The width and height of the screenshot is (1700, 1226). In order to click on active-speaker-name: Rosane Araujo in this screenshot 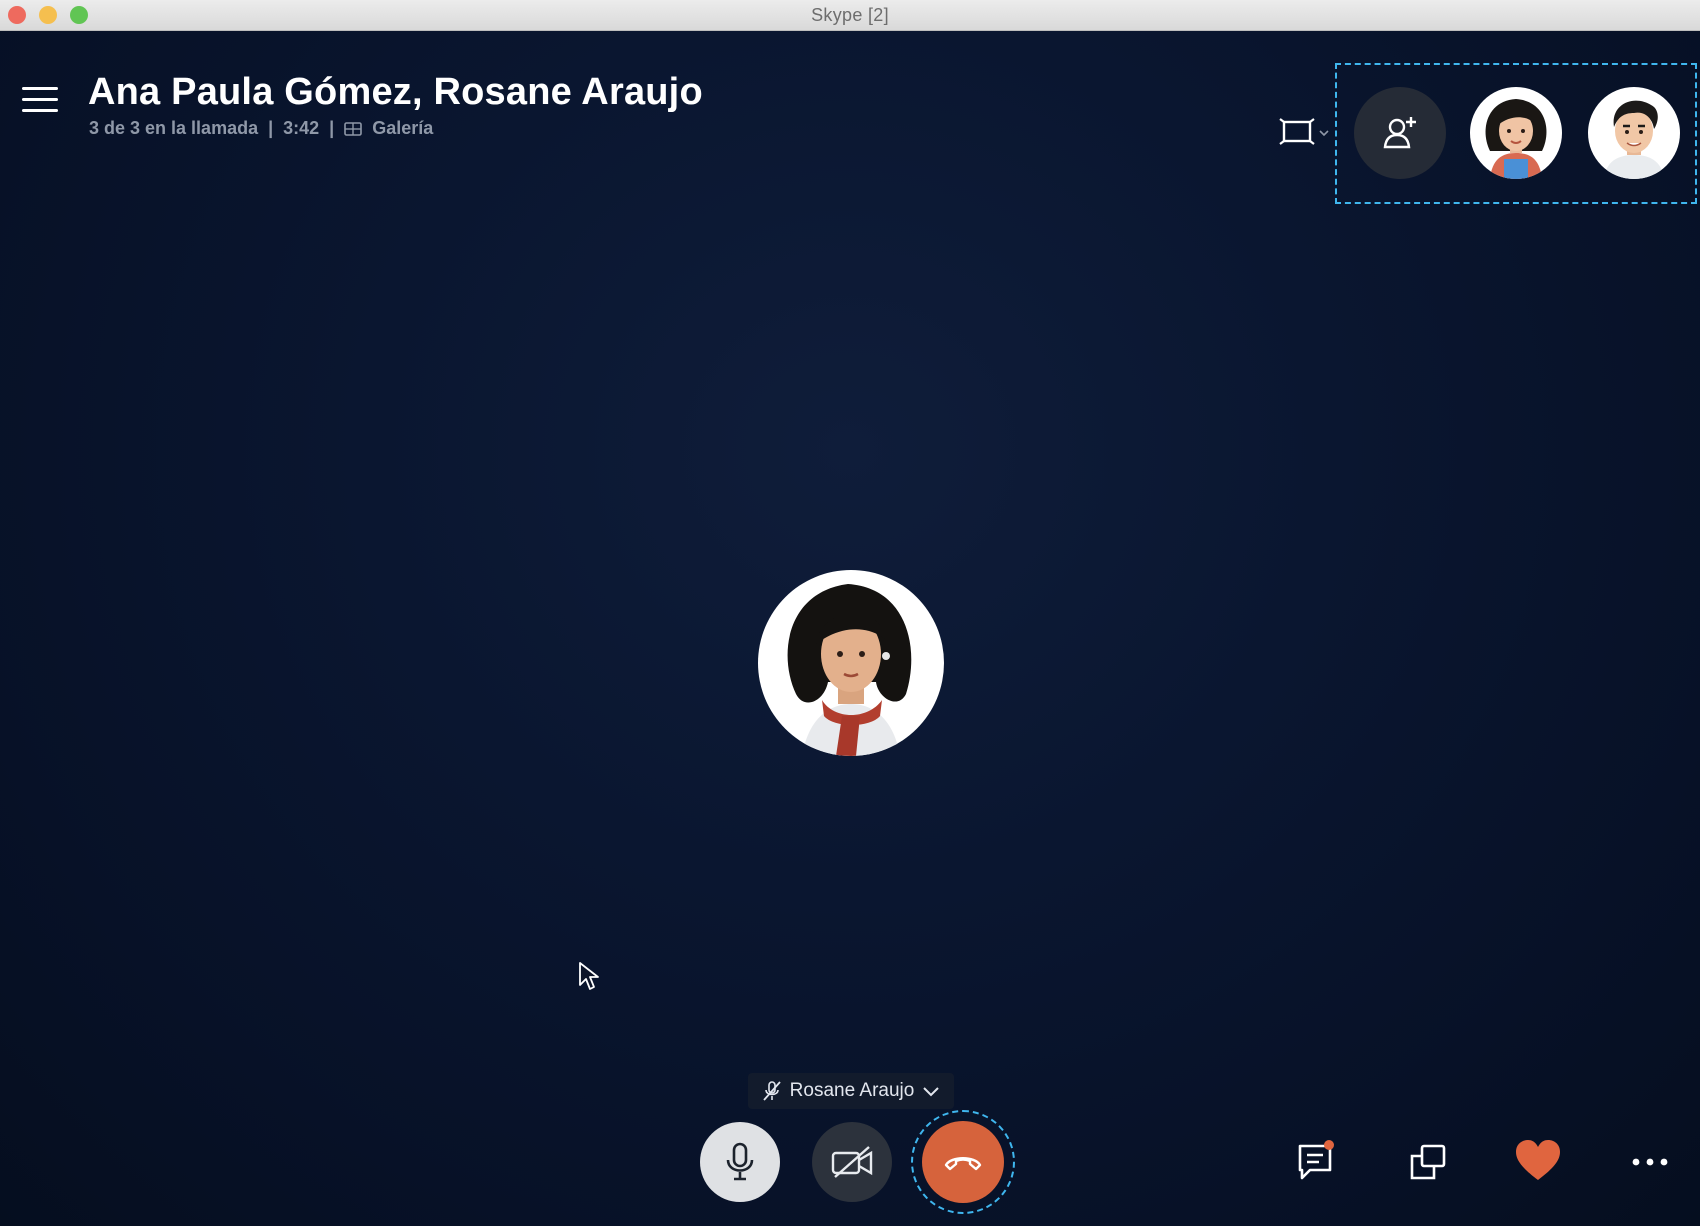, I will do `click(852, 1090)`.